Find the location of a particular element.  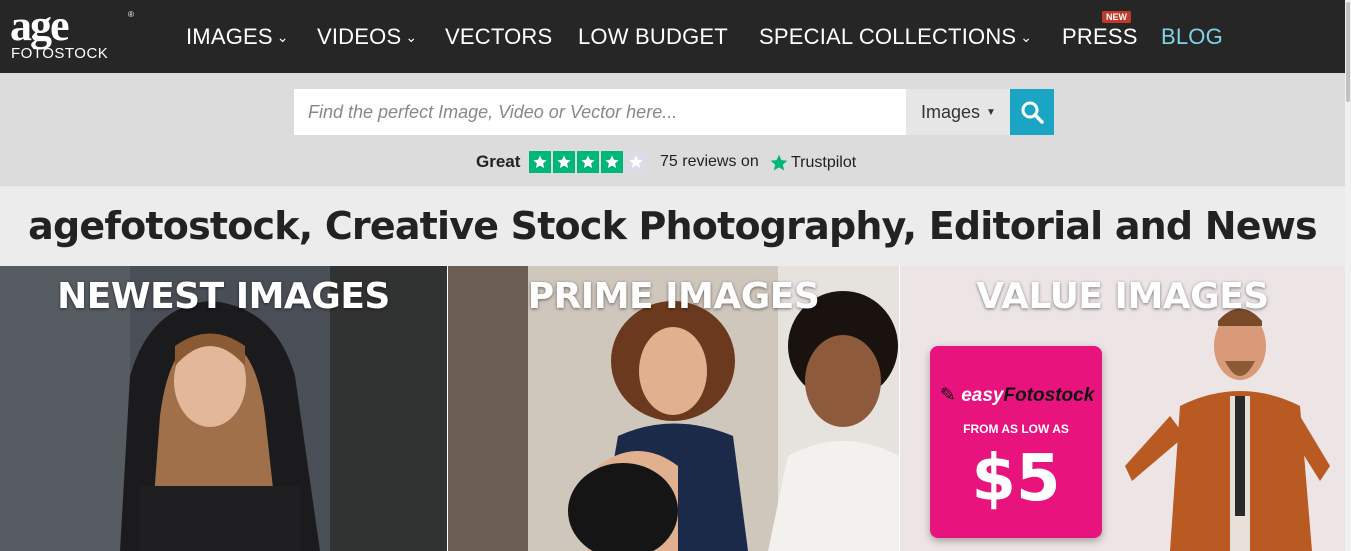

easyfotostock-promo-card: ✎ easyFotostock FROM AS LOW AS $5 is located at coordinates (1016, 442).